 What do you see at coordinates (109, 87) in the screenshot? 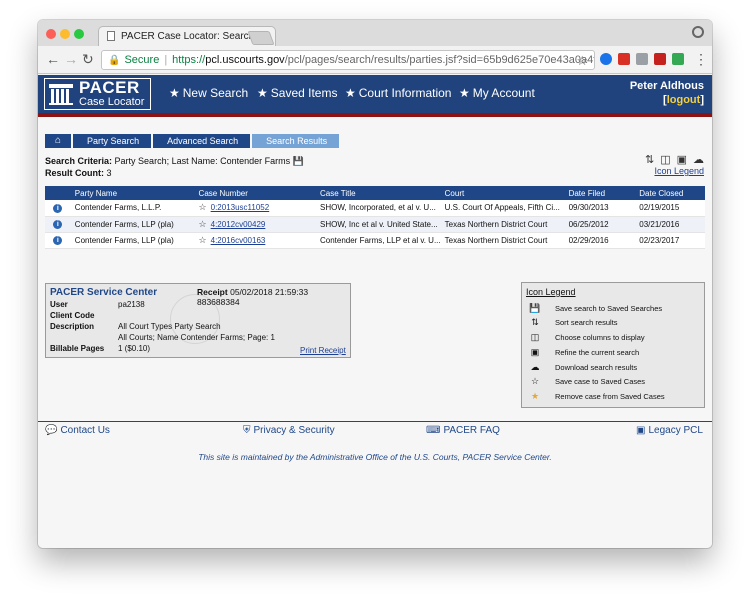
I see `logo-title: PACER` at bounding box center [109, 87].